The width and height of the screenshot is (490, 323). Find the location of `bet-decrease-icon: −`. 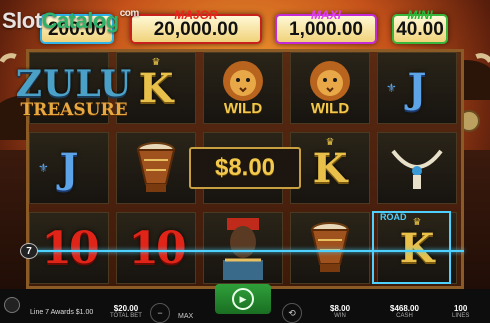

bet-decrease-icon: − is located at coordinates (160, 313).